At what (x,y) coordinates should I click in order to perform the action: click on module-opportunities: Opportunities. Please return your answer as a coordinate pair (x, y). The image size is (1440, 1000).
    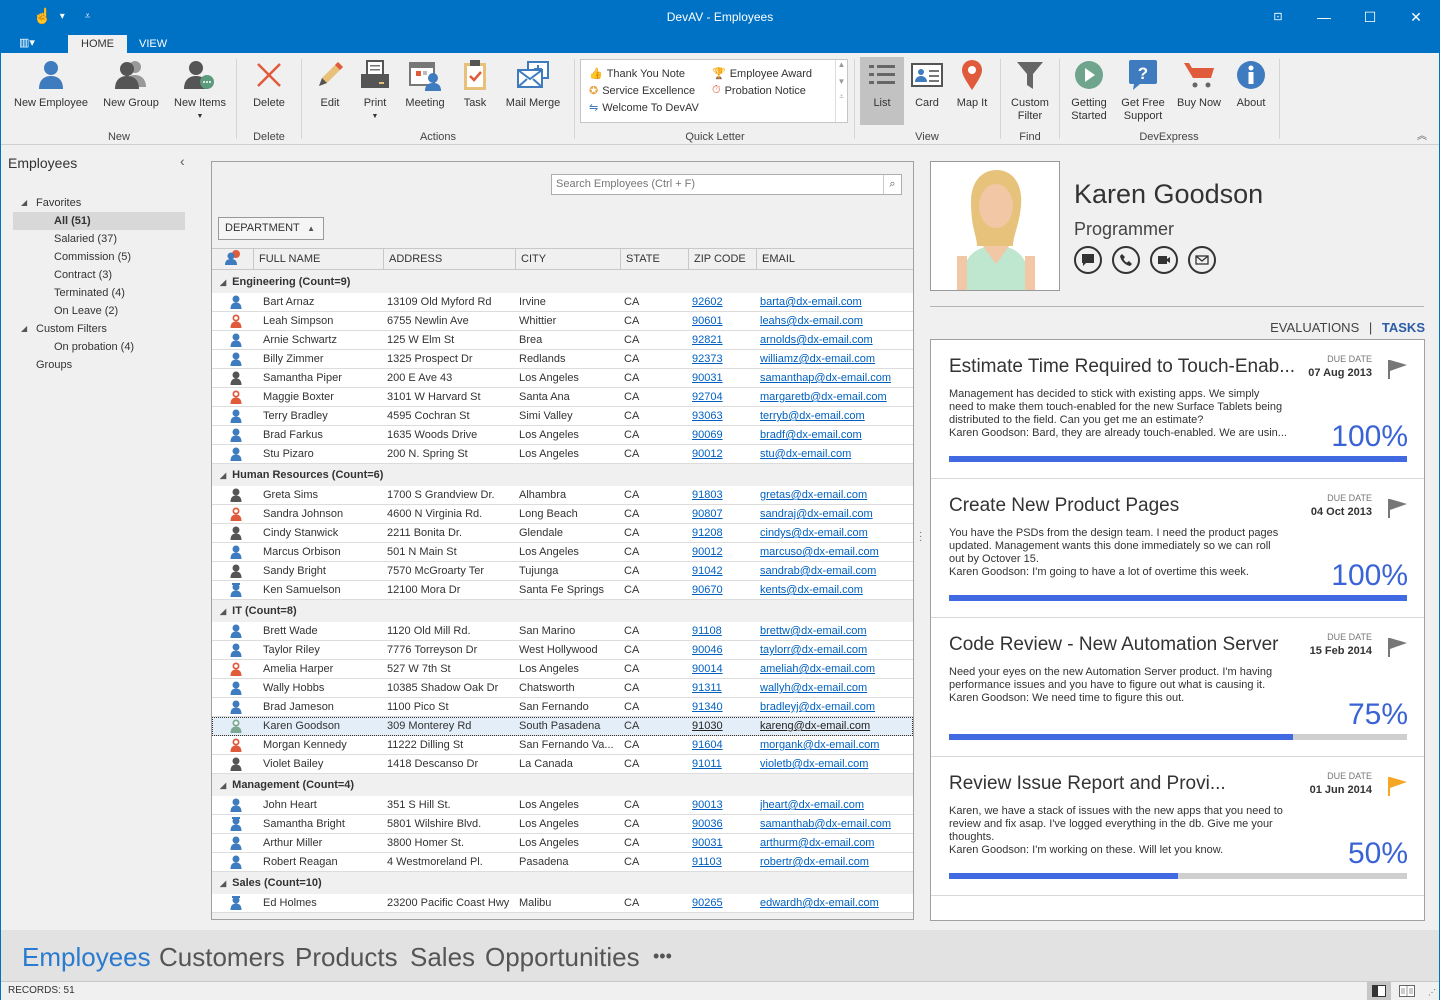
    Looking at the image, I should click on (562, 957).